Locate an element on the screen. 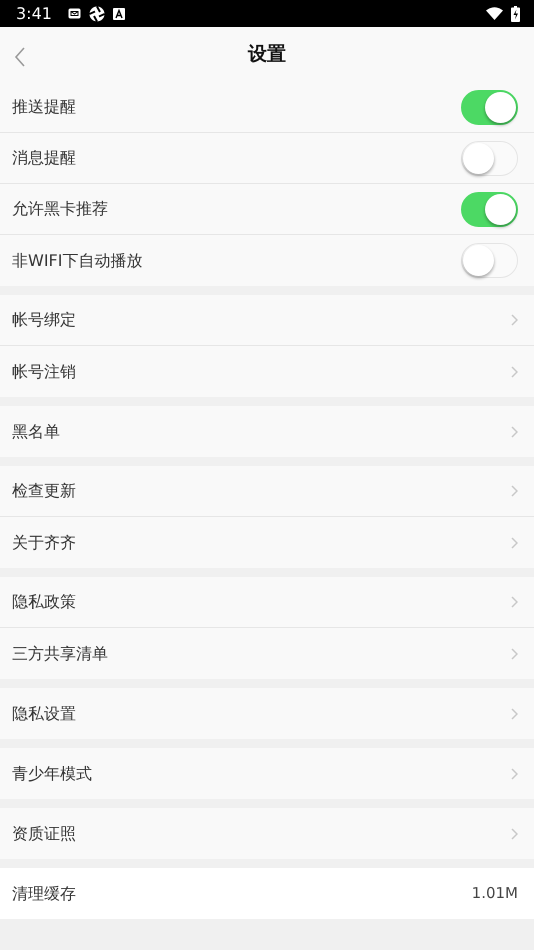 The width and height of the screenshot is (534, 950). settings-row: 检查更新 is located at coordinates (267, 491).